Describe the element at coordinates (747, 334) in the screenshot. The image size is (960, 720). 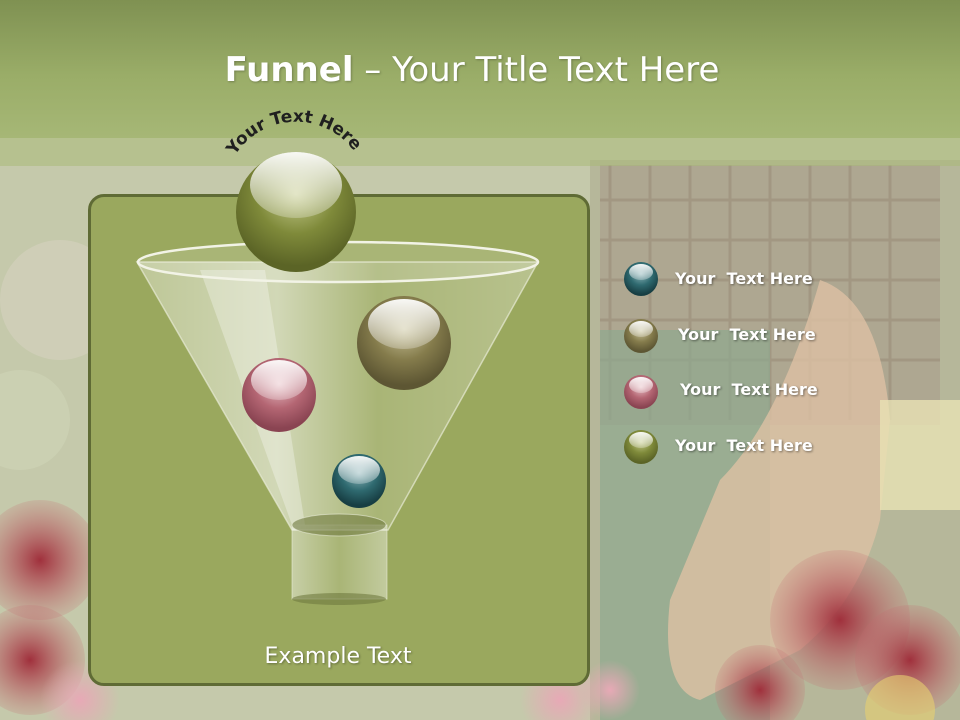
I see `legend-label-2: Your Text Here` at that location.